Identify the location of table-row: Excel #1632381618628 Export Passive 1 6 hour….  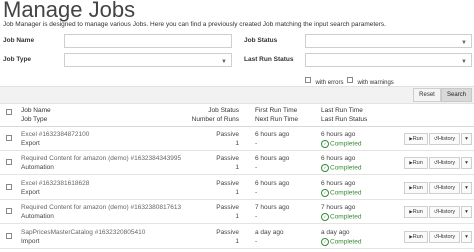
(237, 188).